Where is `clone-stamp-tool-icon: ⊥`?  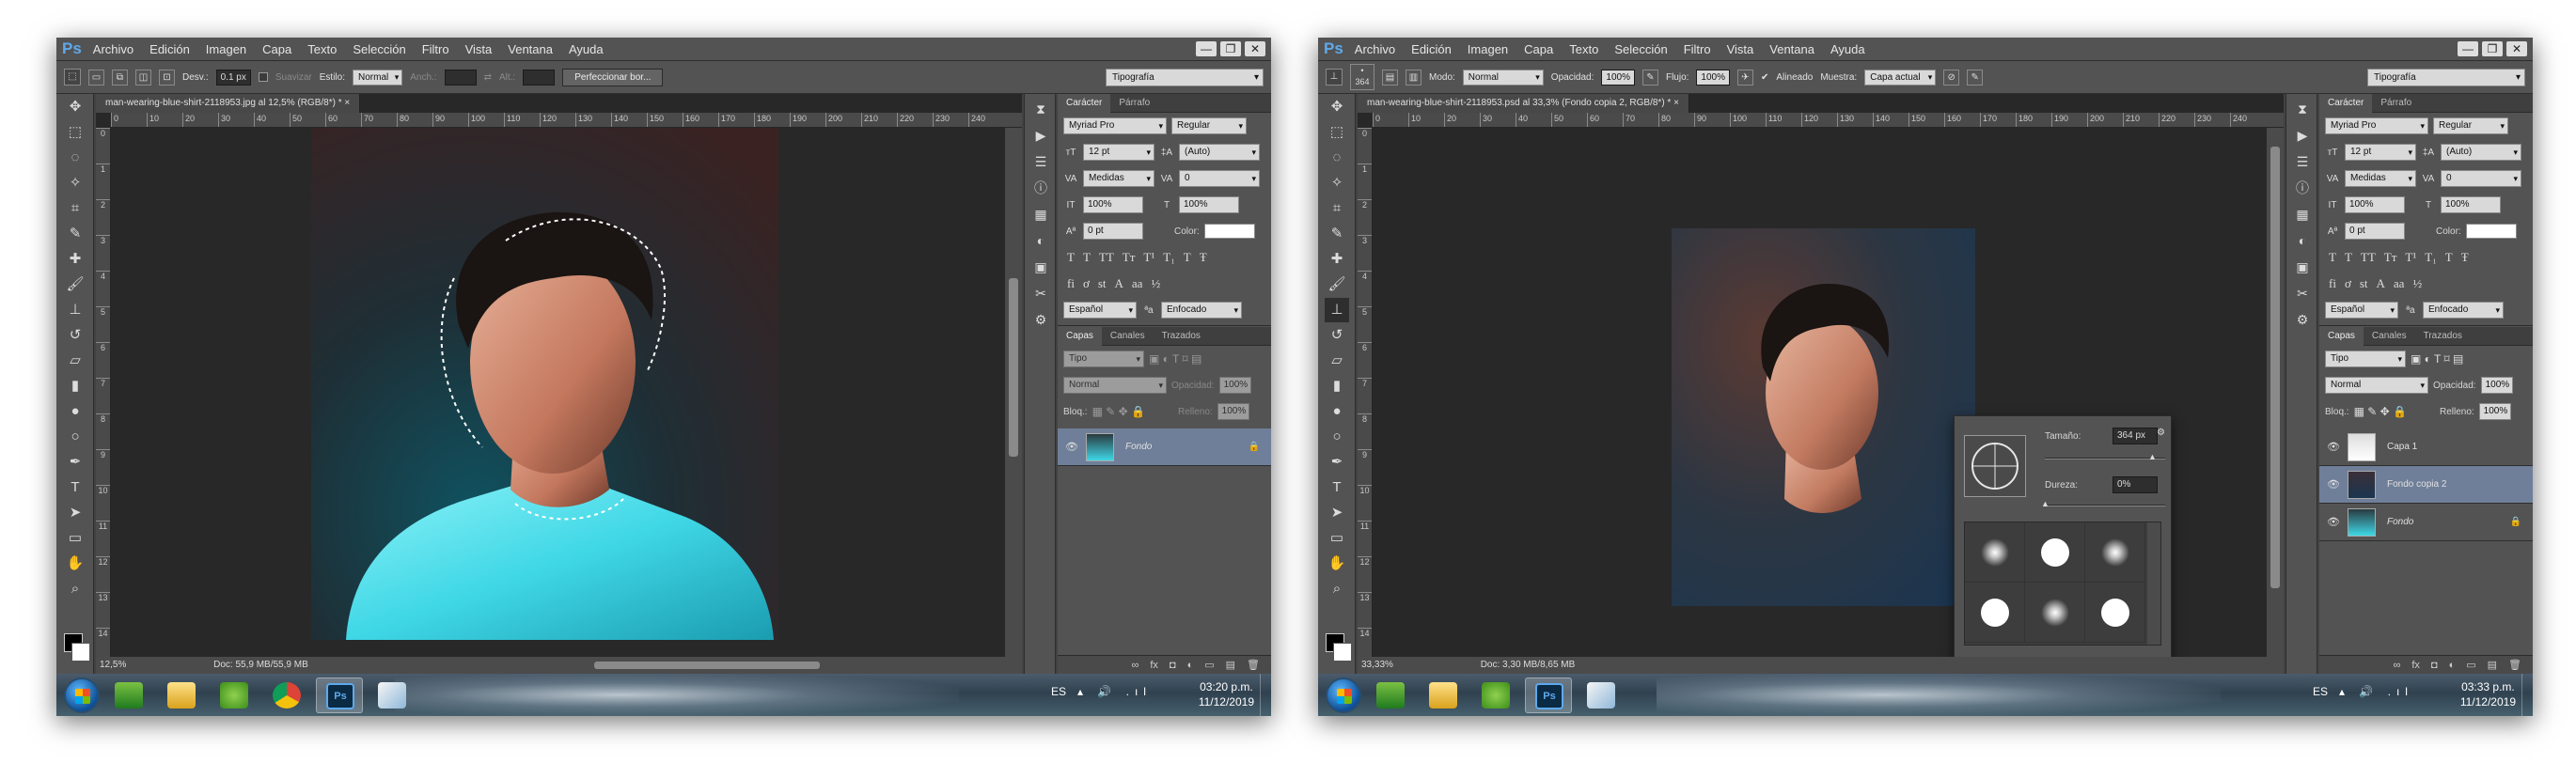 clone-stamp-tool-icon: ⊥ is located at coordinates (1334, 78).